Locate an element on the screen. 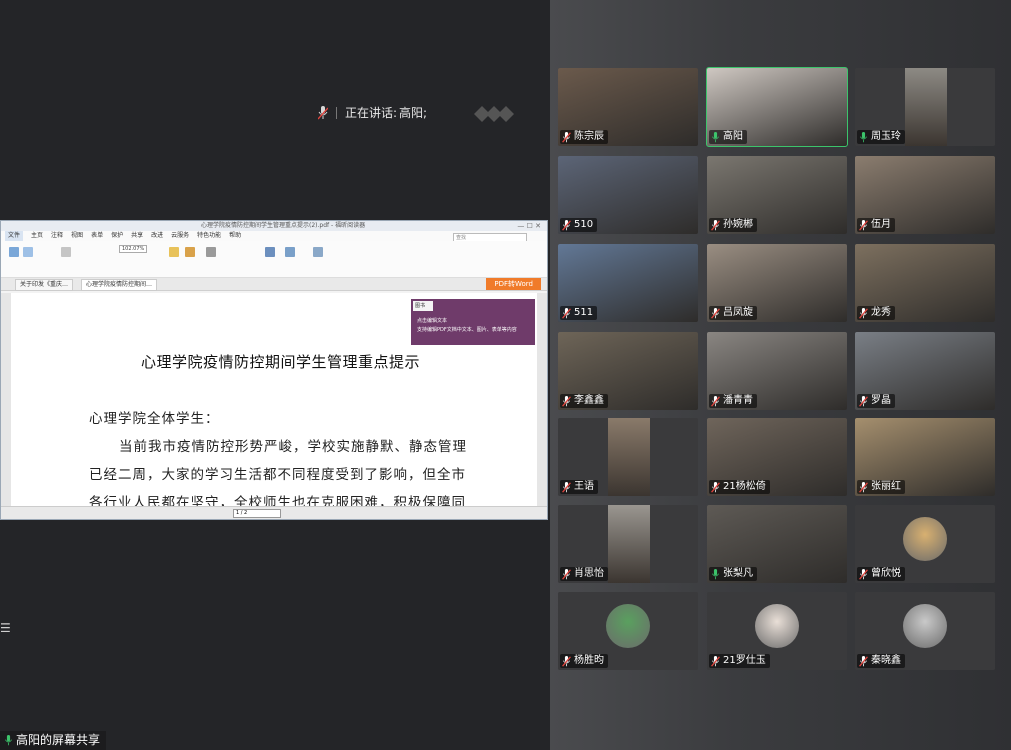  participant-name: 罗晶 is located at coordinates (881, 400).